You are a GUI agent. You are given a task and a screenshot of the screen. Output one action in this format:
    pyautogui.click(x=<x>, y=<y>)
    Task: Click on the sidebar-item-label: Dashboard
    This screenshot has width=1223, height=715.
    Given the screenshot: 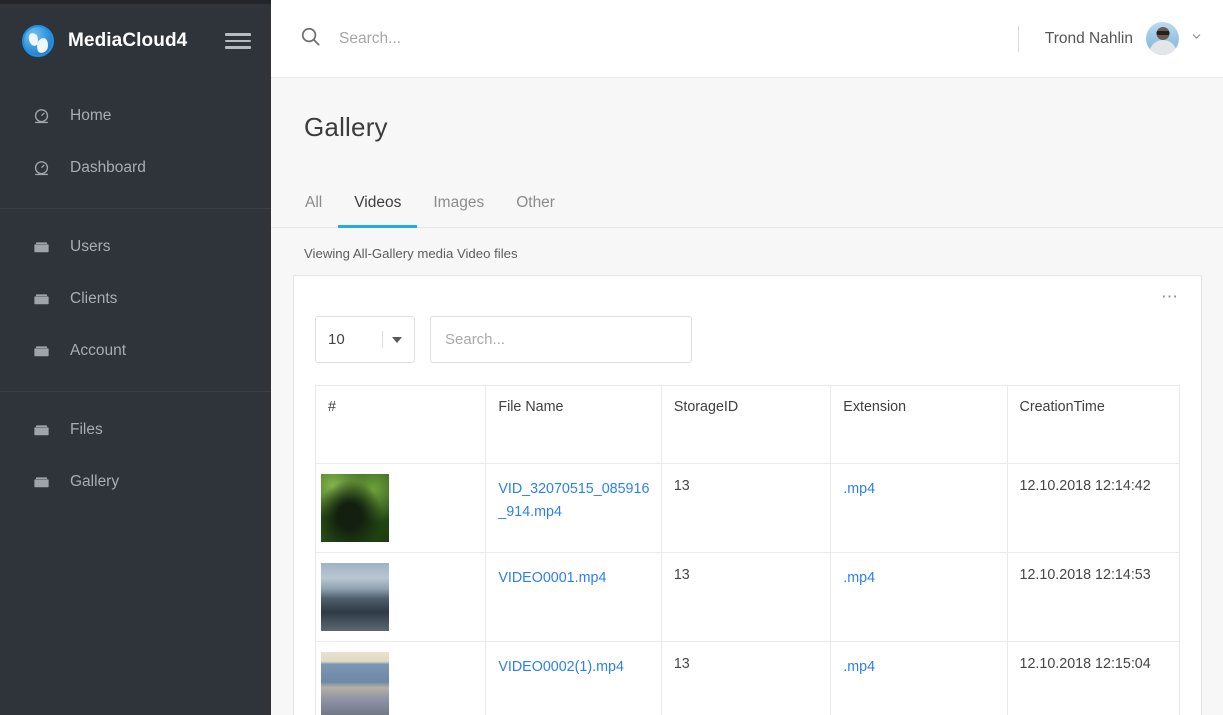 What is the action you would take?
    pyautogui.click(x=108, y=167)
    